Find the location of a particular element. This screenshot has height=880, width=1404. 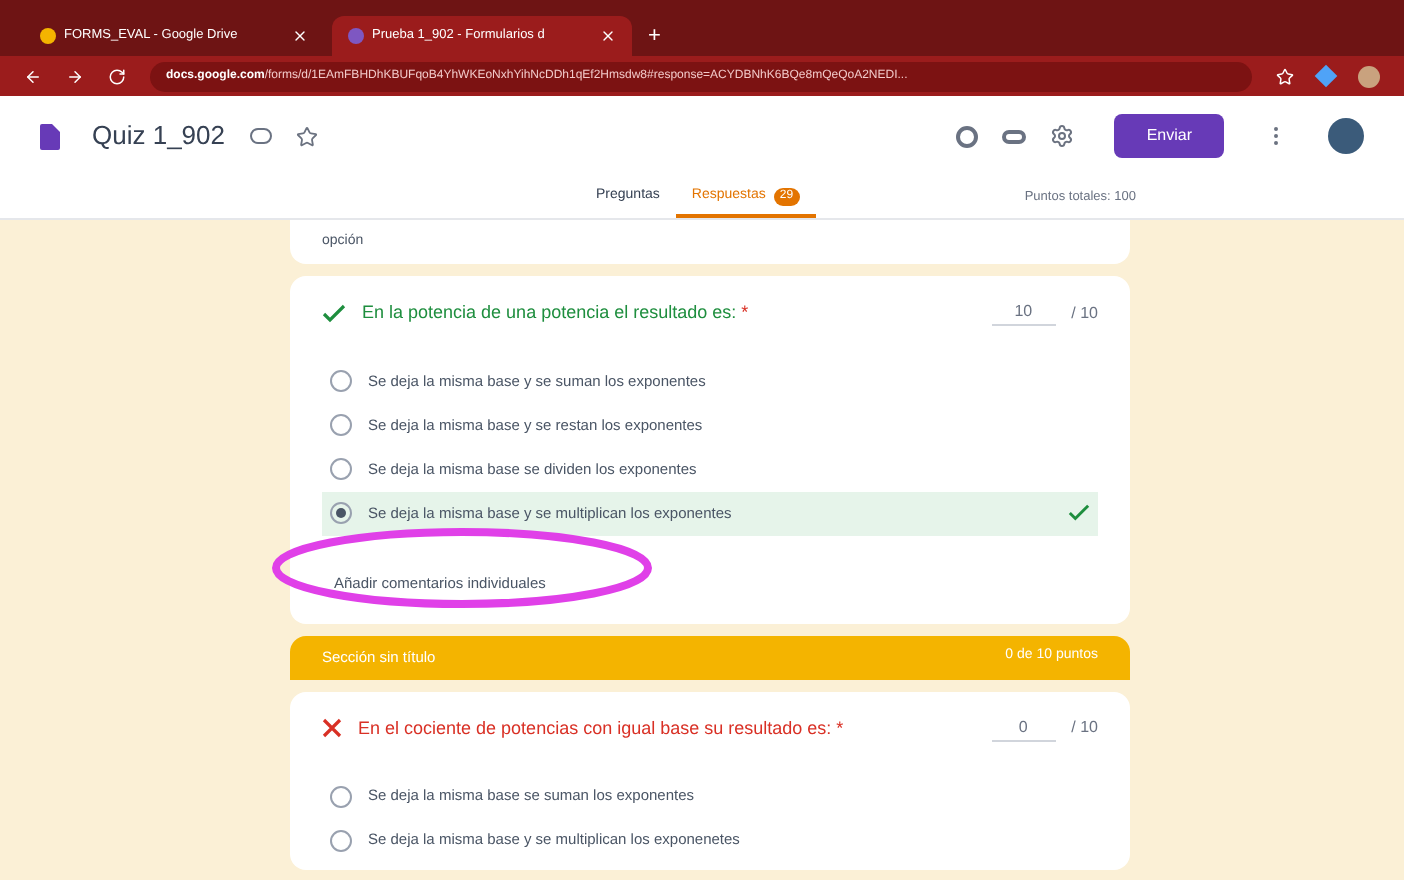

settings-icon is located at coordinates (1062, 136).